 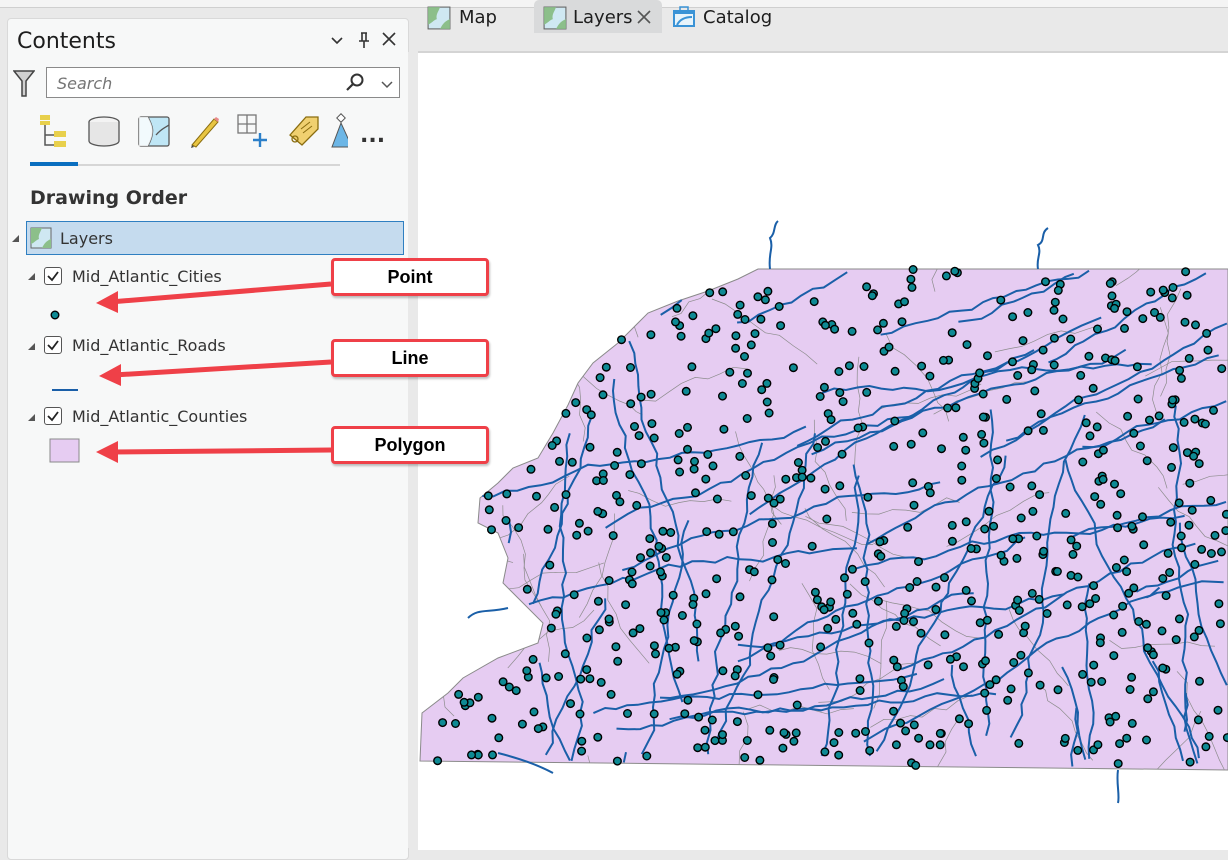 I want to click on layer-name: Mid_Atlantic_Roads, so click(x=149, y=345).